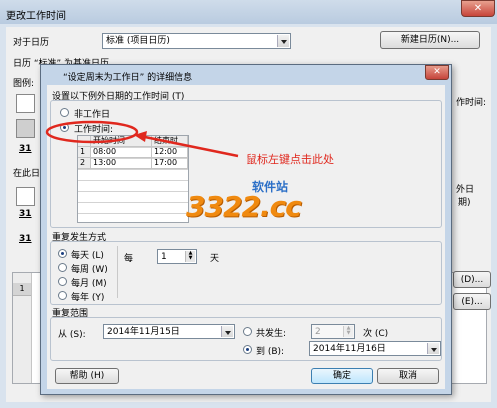 This screenshot has height=408, width=497. I want to click on annotation-arrow-line, so click(189, 146).